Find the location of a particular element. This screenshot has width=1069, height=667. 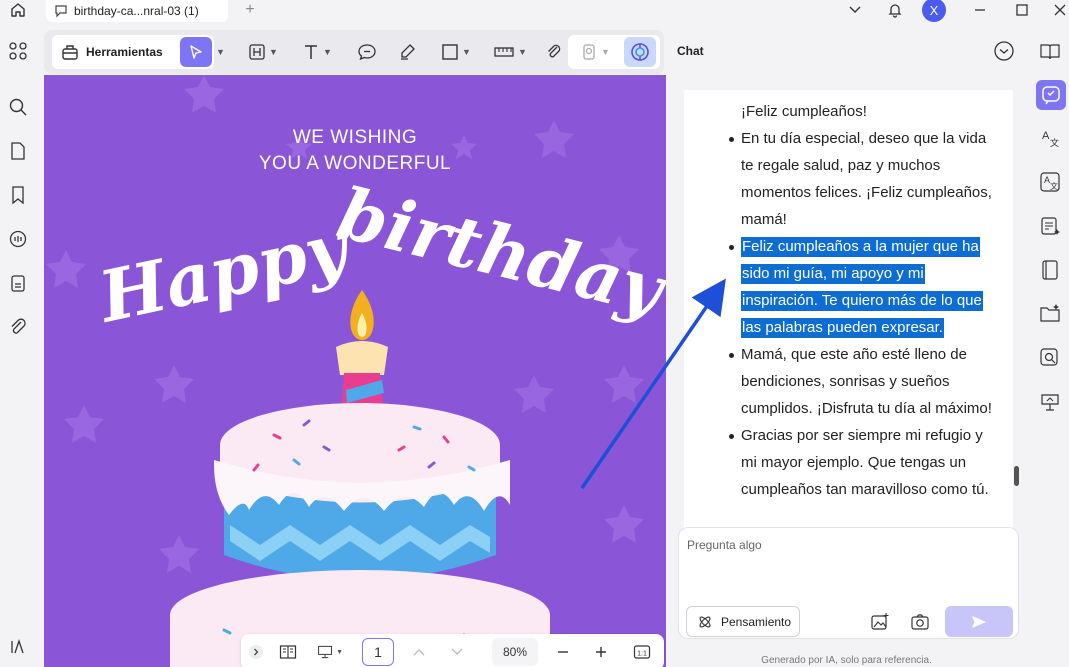

zoom-in-button is located at coordinates (601, 652).